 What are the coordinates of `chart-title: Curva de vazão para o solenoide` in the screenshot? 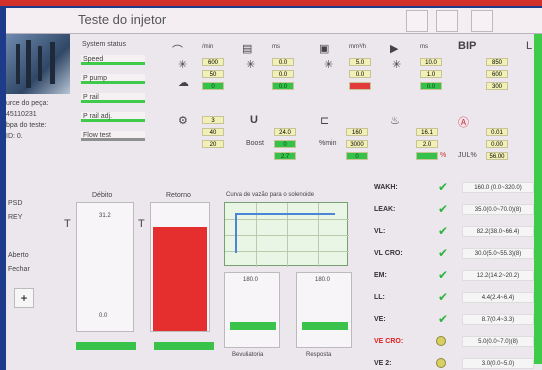 It's located at (270, 195).